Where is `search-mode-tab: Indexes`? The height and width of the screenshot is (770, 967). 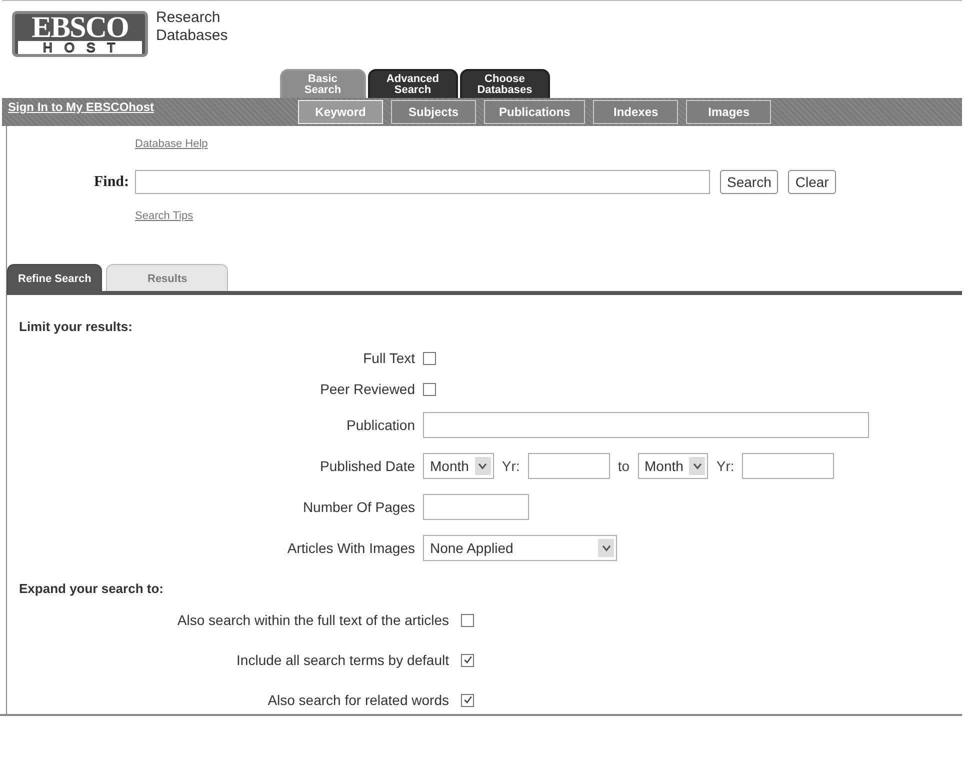
search-mode-tab: Indexes is located at coordinates (635, 112).